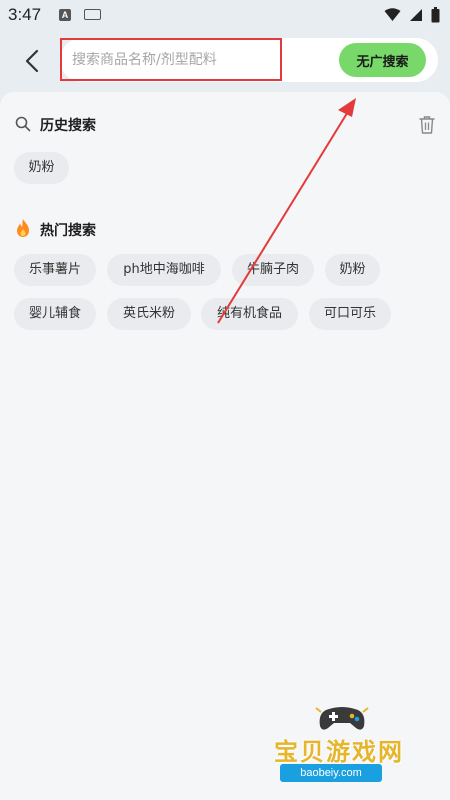 This screenshot has height=800, width=450. I want to click on hot-chip: ph地中海咖啡, so click(164, 270).